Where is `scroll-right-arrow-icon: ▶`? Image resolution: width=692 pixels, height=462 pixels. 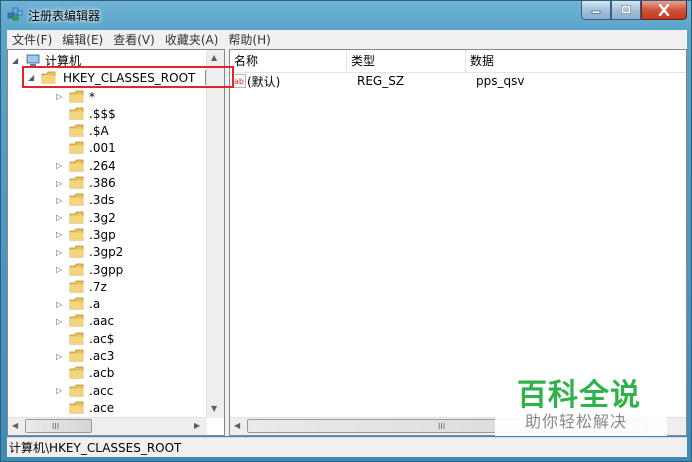 scroll-right-arrow-icon: ▶ is located at coordinates (197, 425).